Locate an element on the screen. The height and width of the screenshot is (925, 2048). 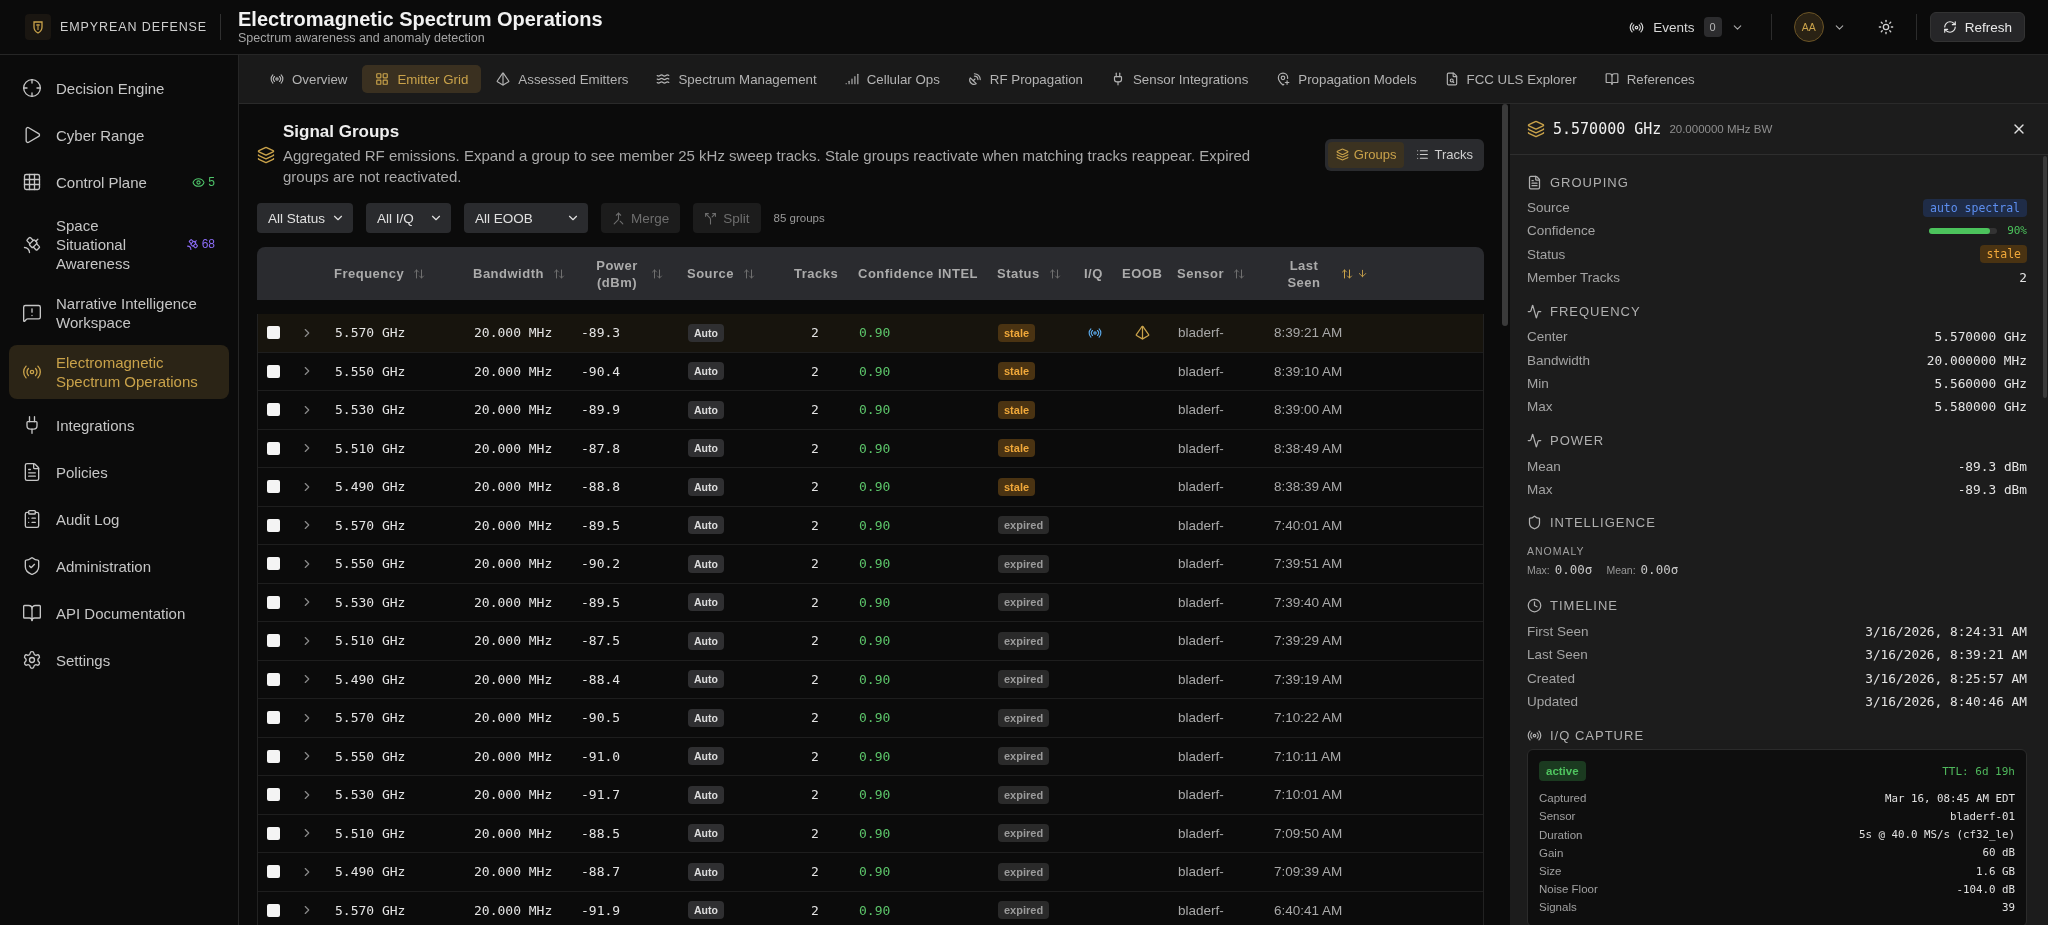
filter-dropdown: All I/Q is located at coordinates (408, 218).